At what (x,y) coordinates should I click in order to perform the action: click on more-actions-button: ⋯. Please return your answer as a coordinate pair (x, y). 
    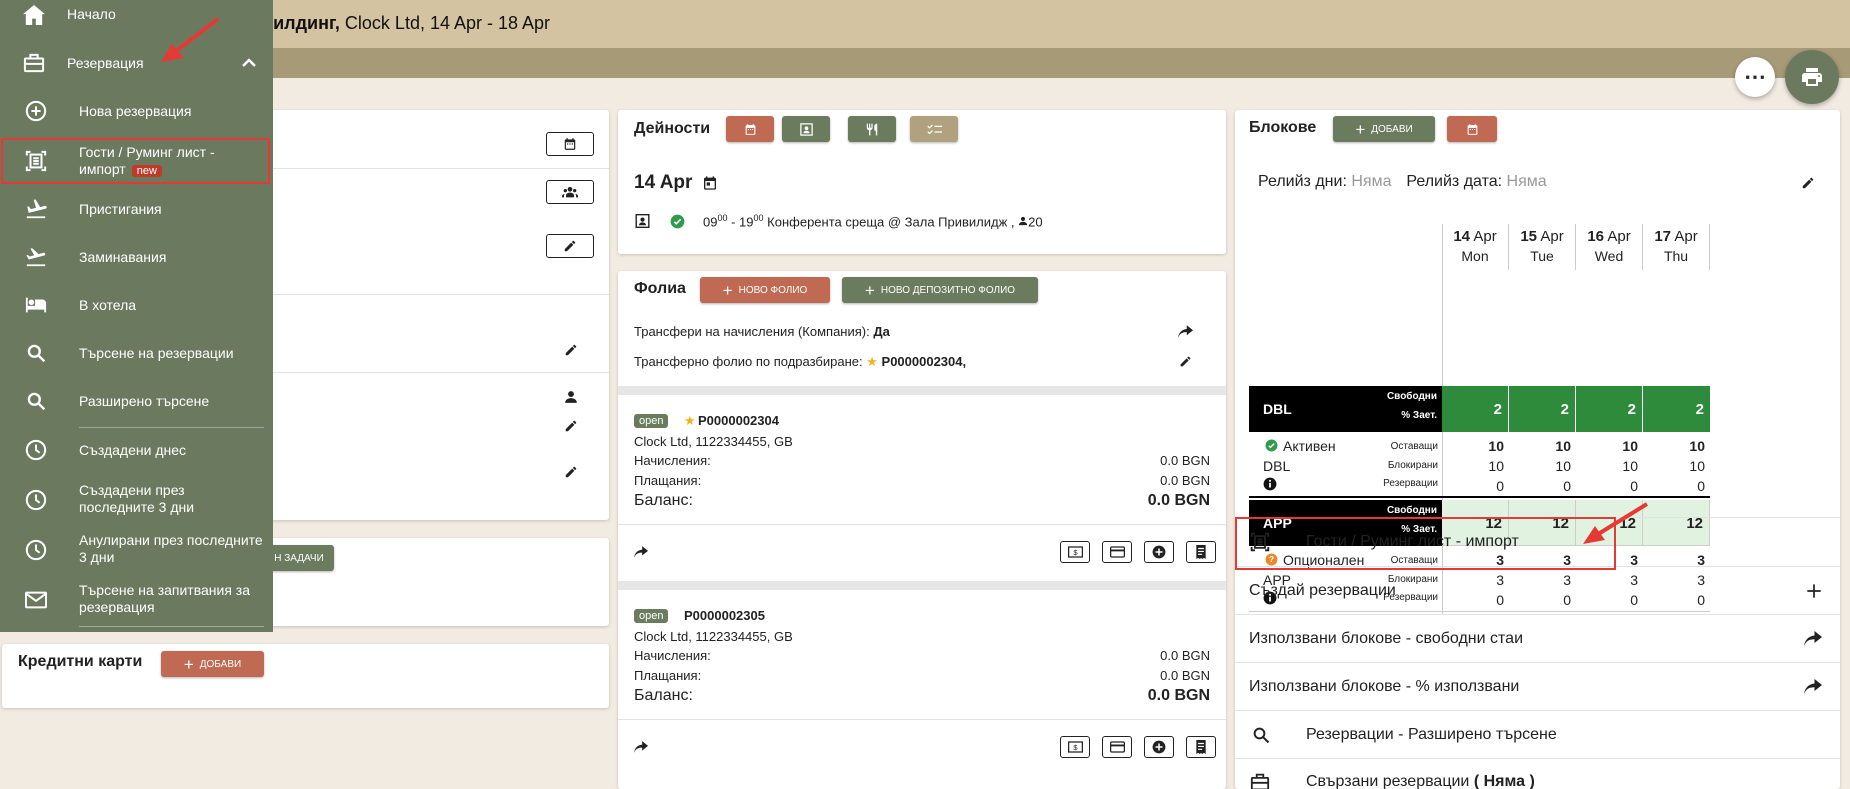
    Looking at the image, I should click on (1755, 77).